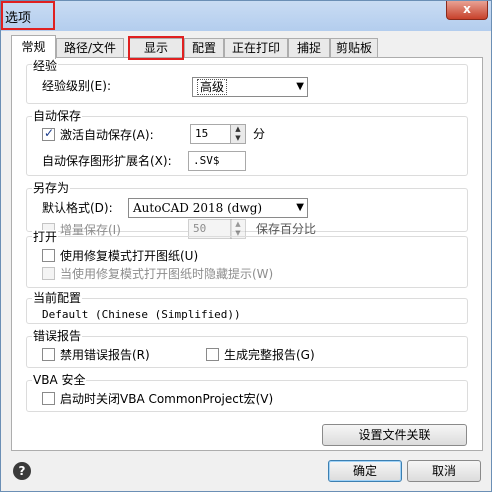 Image resolution: width=492 pixels, height=492 pixels. Describe the element at coordinates (48, 354) in the screenshot. I see `disable-error-report-checkbox` at that location.